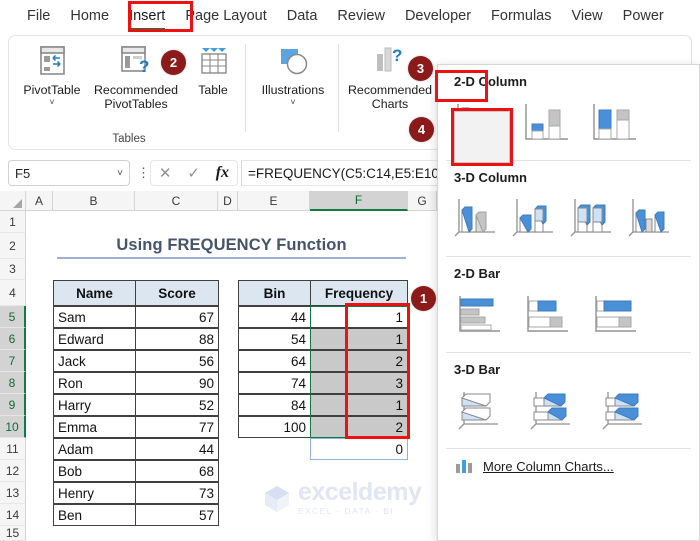 The height and width of the screenshot is (541, 700). What do you see at coordinates (13, 269) in the screenshot?
I see `row-header-3: 3` at bounding box center [13, 269].